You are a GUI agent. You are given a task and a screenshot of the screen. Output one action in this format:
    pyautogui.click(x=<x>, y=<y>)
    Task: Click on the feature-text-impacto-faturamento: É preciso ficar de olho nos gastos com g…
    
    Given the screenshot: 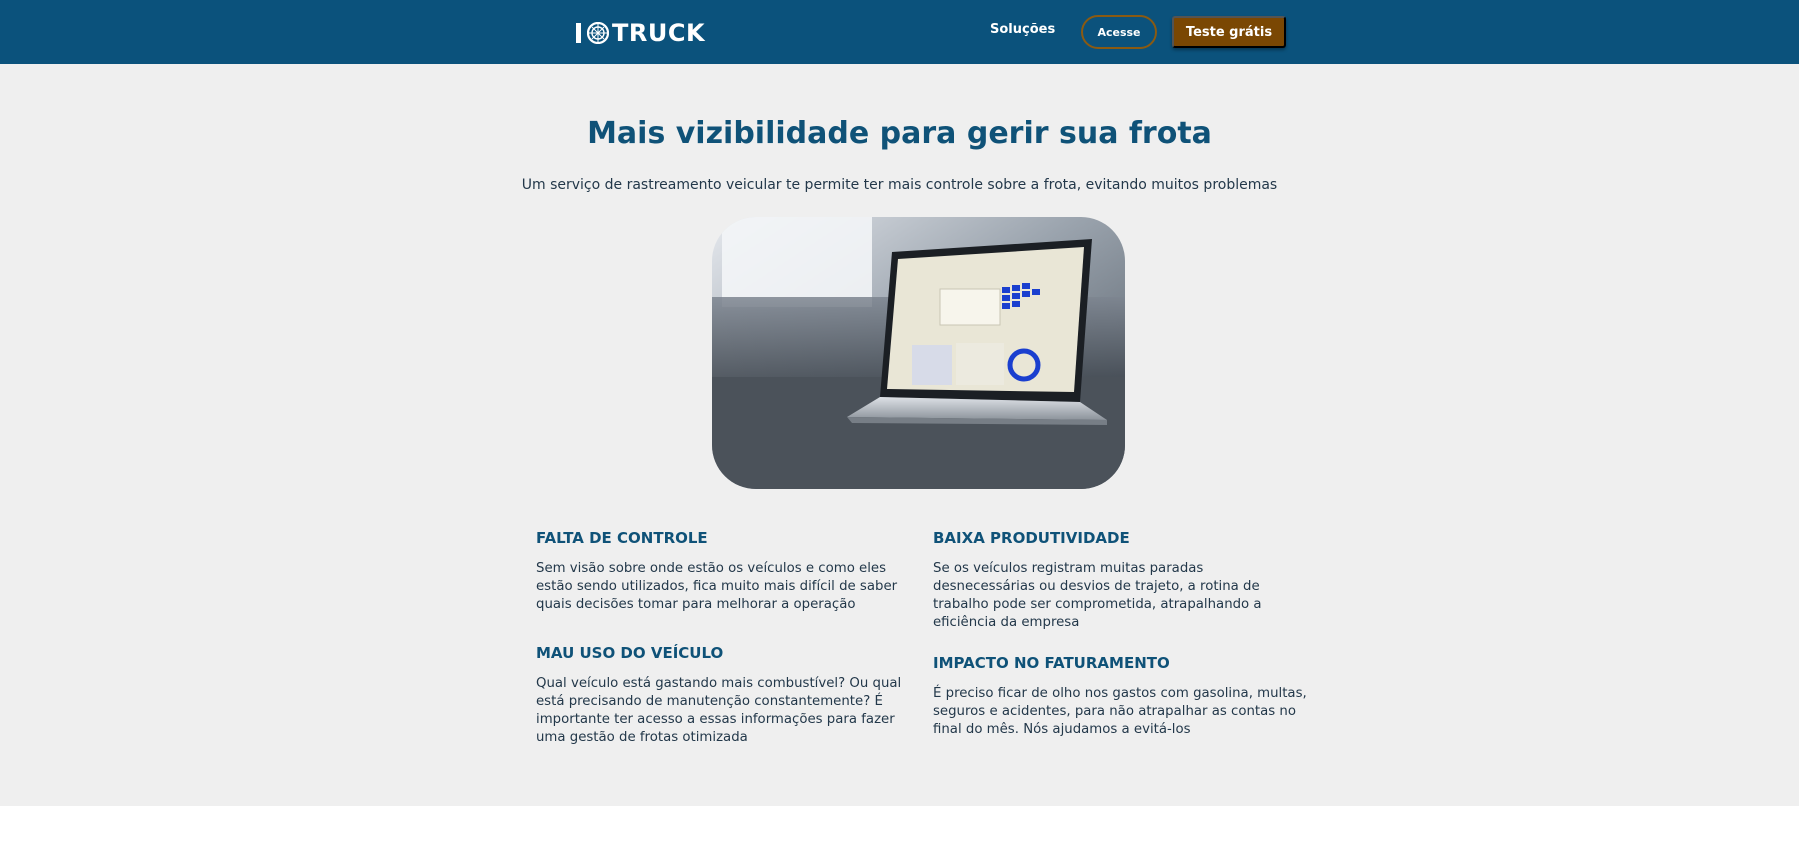 What is the action you would take?
    pyautogui.click(x=1120, y=711)
    